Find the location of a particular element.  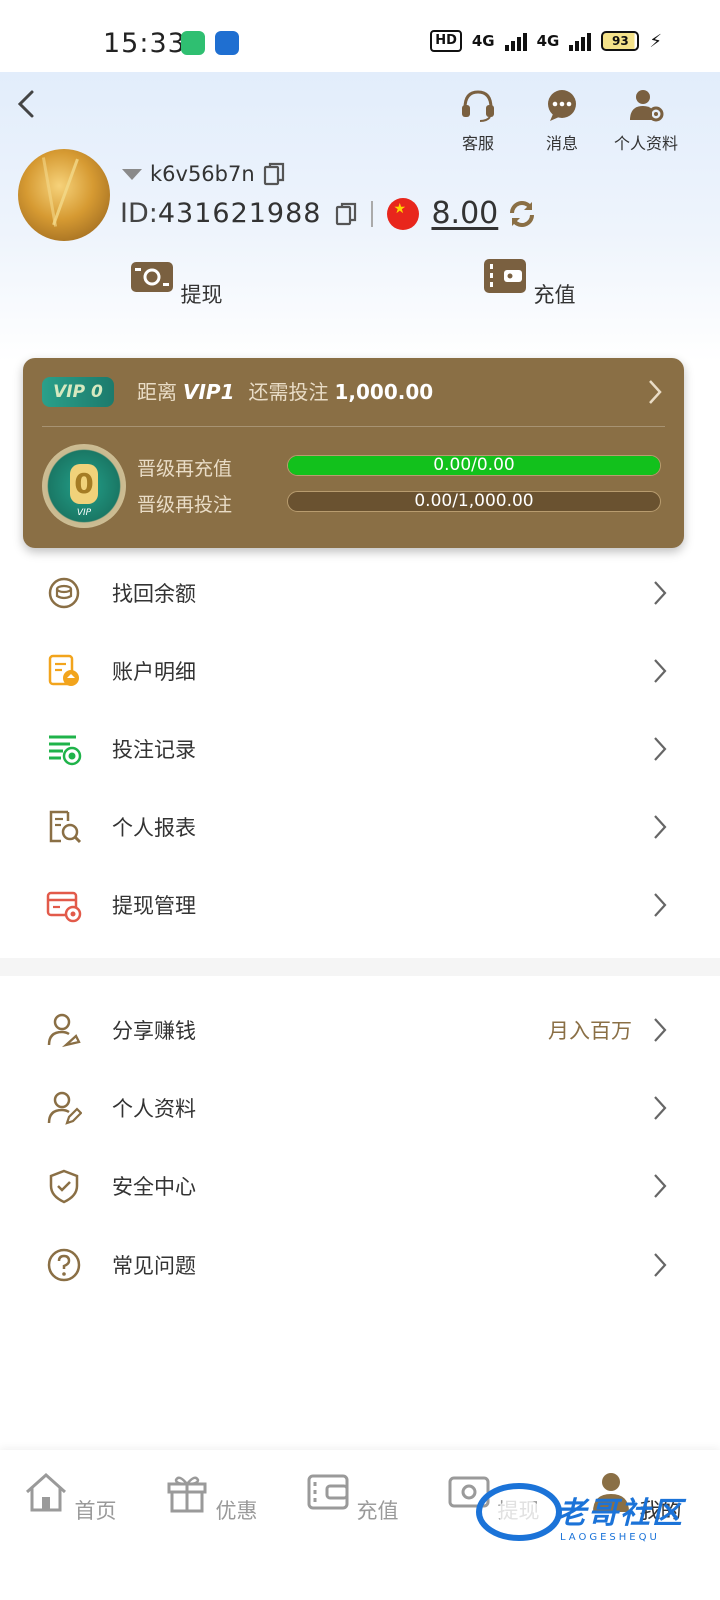

vip-medal-number: 0 is located at coordinates (84, 484).